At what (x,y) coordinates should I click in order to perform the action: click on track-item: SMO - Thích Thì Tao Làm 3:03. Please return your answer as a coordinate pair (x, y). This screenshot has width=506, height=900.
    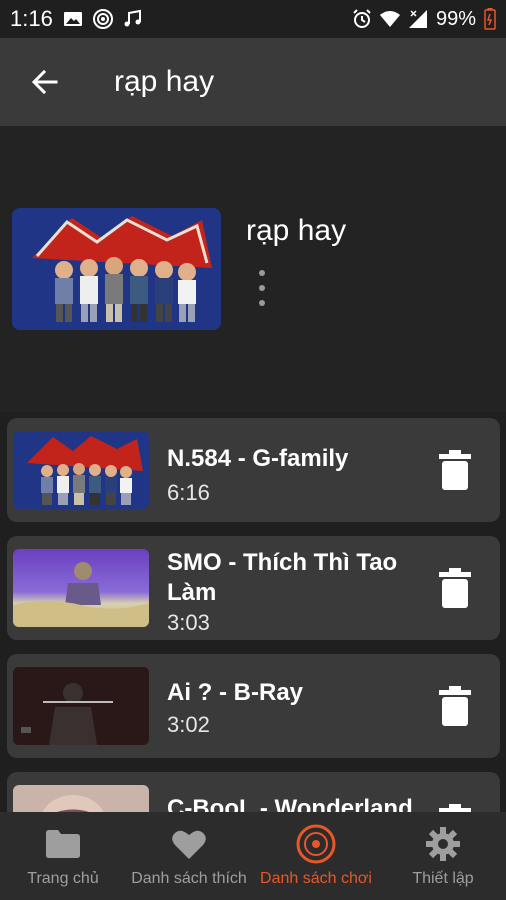
    Looking at the image, I should click on (253, 588).